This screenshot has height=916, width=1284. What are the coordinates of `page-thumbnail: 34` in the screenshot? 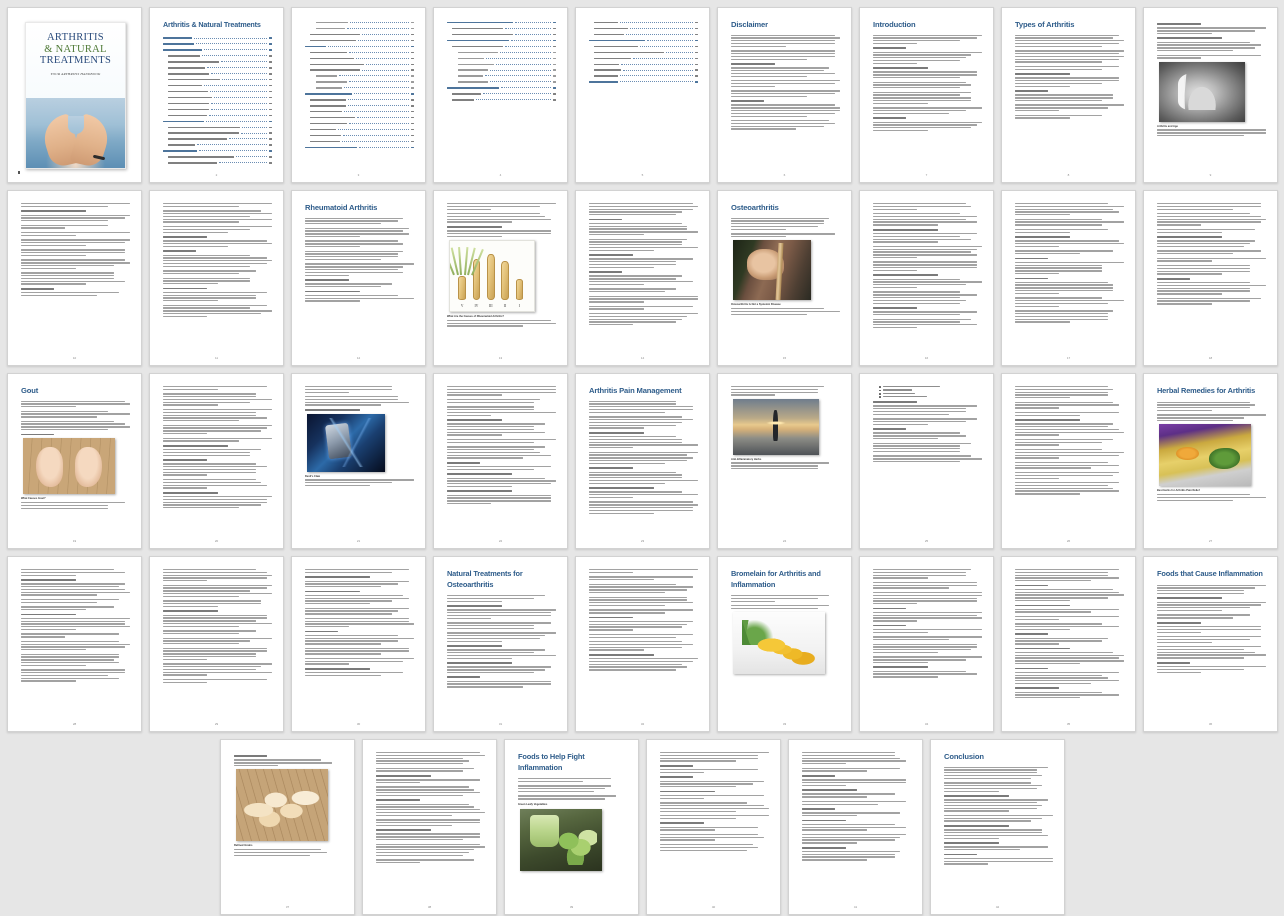 It's located at (926, 644).